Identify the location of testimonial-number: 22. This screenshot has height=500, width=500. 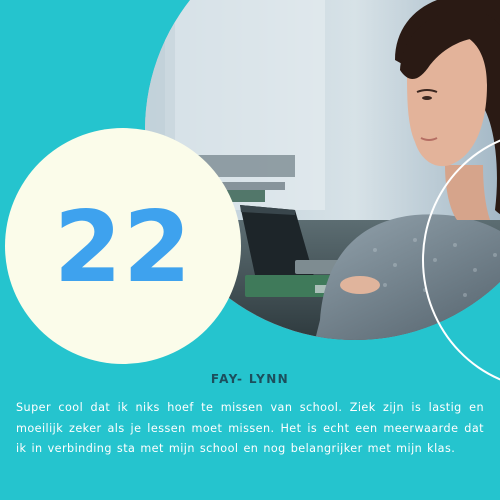
(123, 248).